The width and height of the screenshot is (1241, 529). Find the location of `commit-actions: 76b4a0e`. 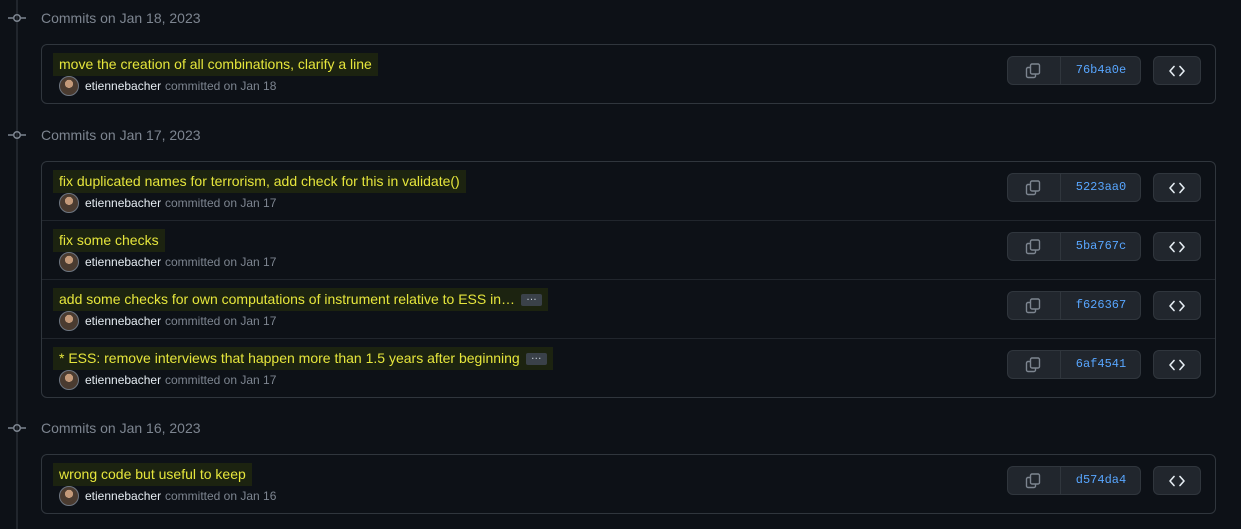

commit-actions: 76b4a0e is located at coordinates (1103, 71).